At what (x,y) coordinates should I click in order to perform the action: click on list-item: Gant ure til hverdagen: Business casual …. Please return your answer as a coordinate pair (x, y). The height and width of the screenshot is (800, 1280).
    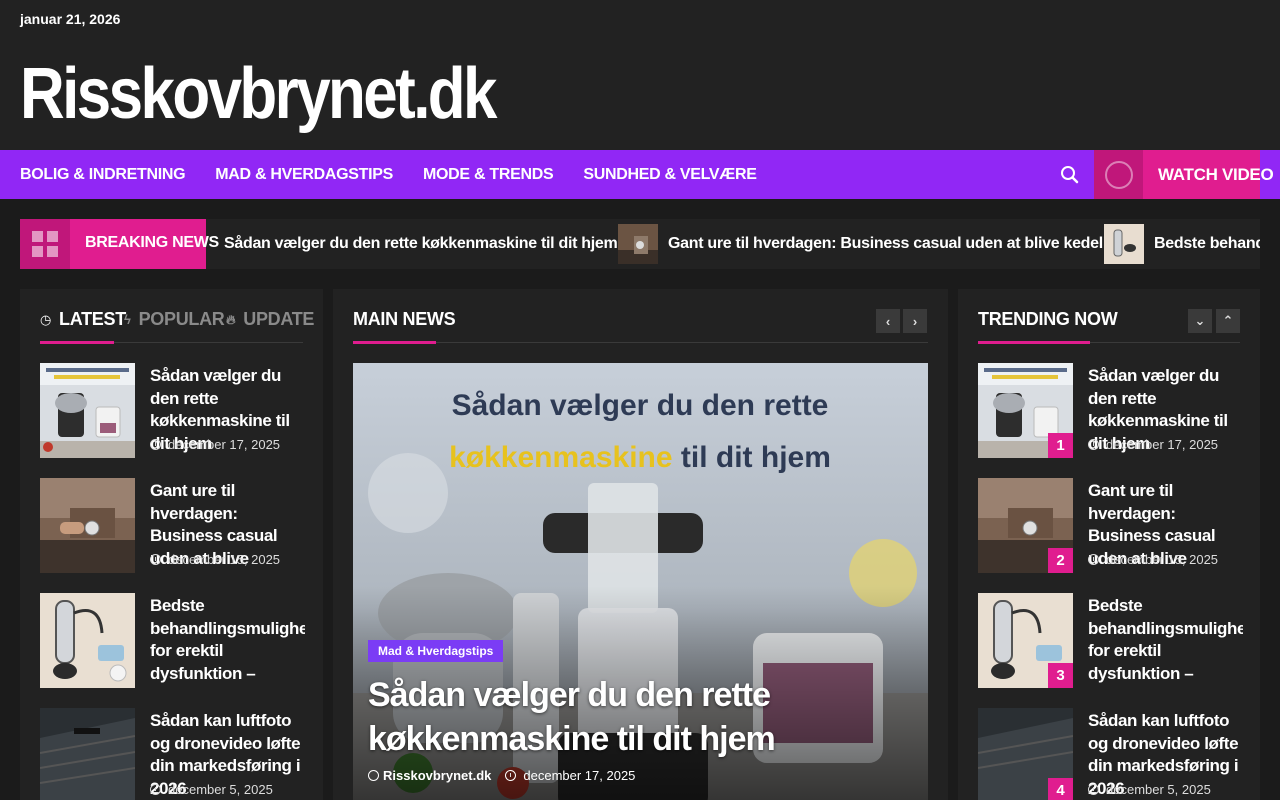
    Looking at the image, I should click on (171, 525).